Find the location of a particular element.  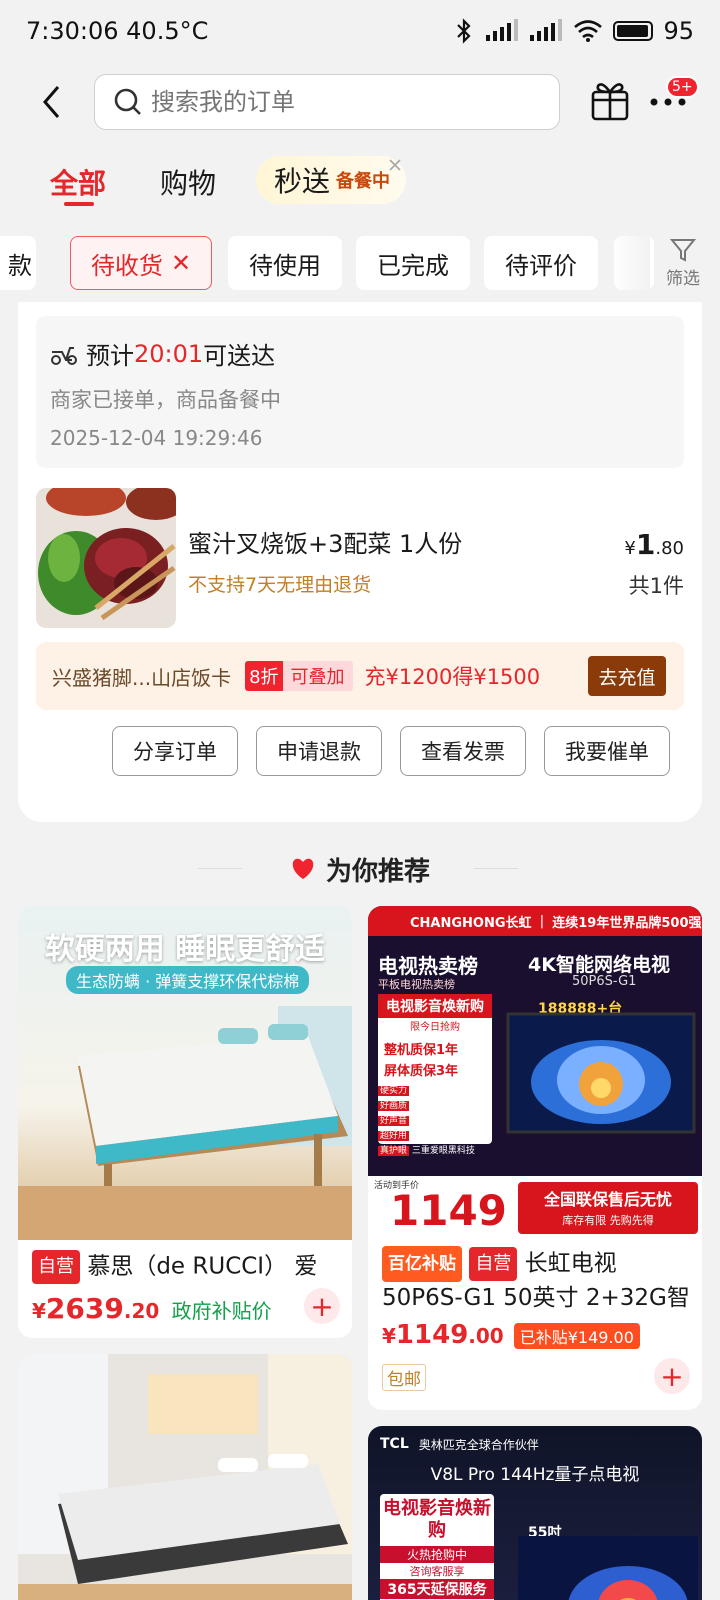

tv-banner-top: CHANGHONG长虹 | 连续19年世界品牌500强 is located at coordinates (535, 921).